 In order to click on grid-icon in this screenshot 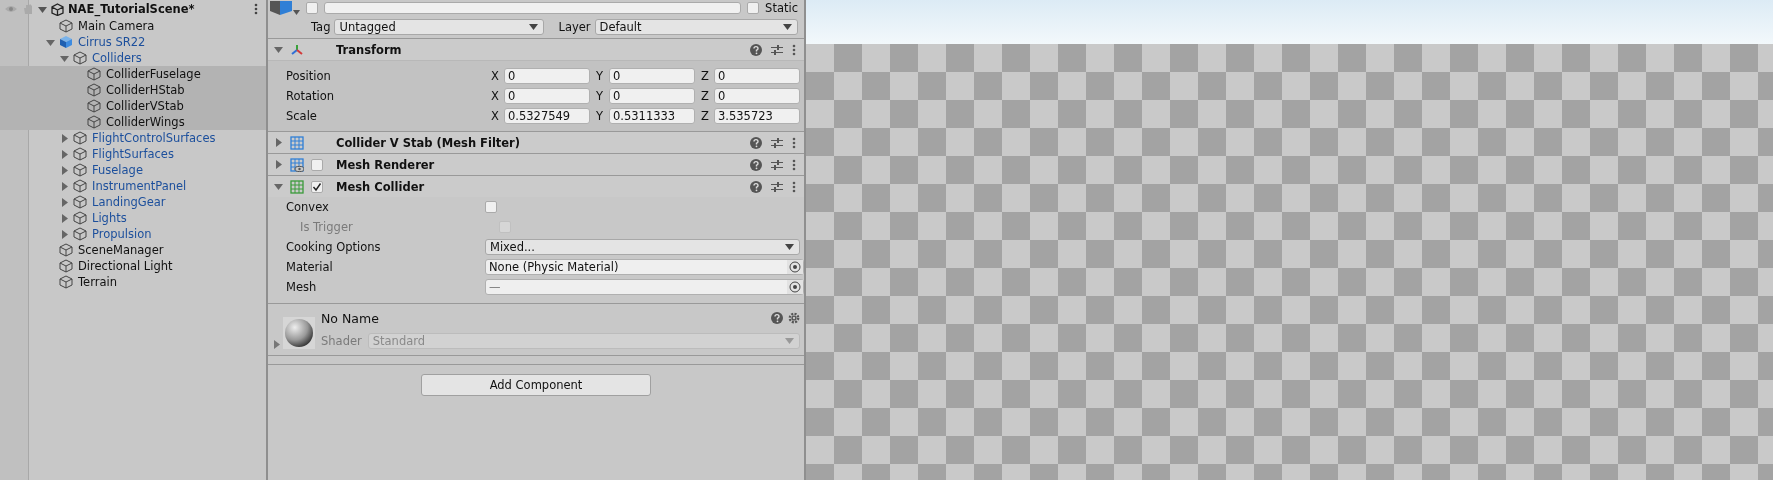, I will do `click(297, 142)`.